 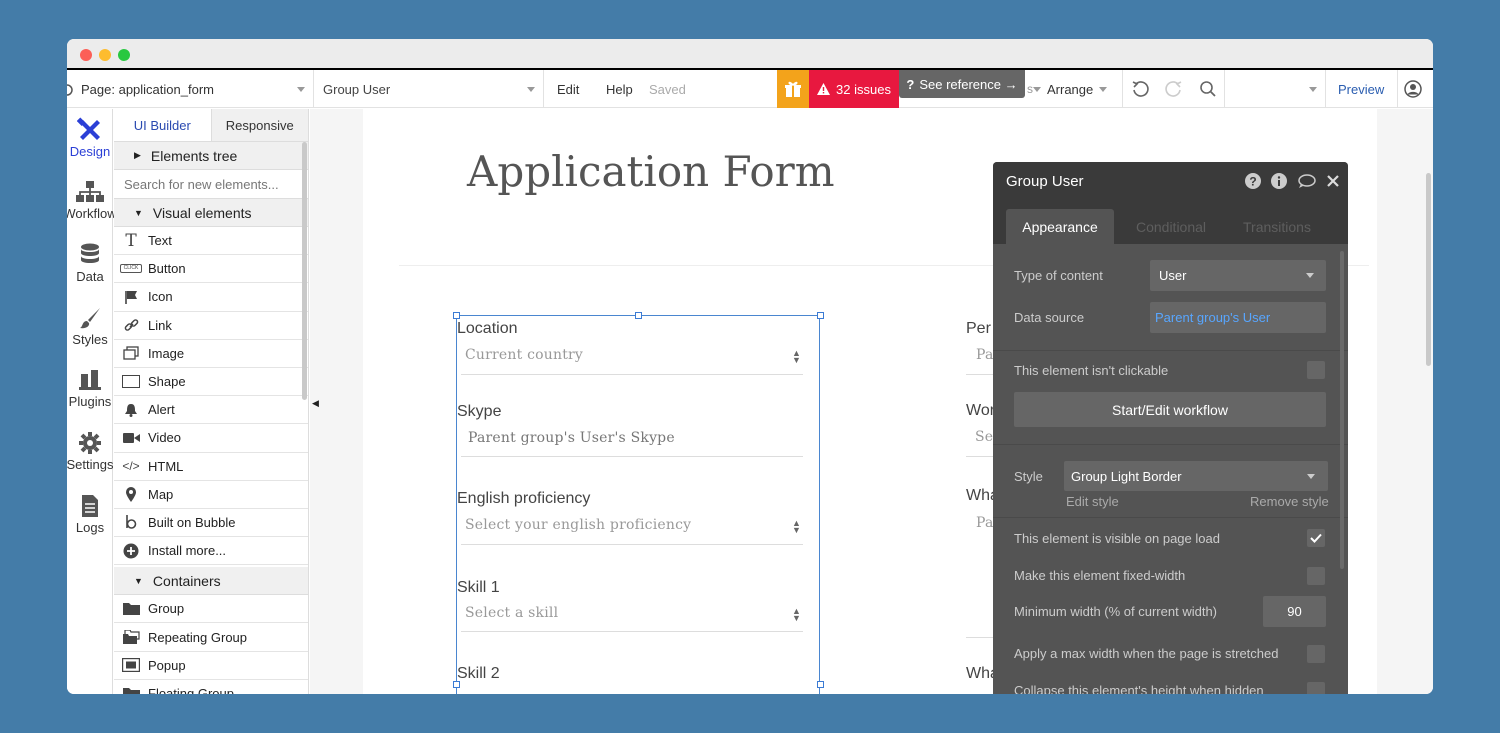 What do you see at coordinates (211, 241) in the screenshot?
I see `element-text: T Text` at bounding box center [211, 241].